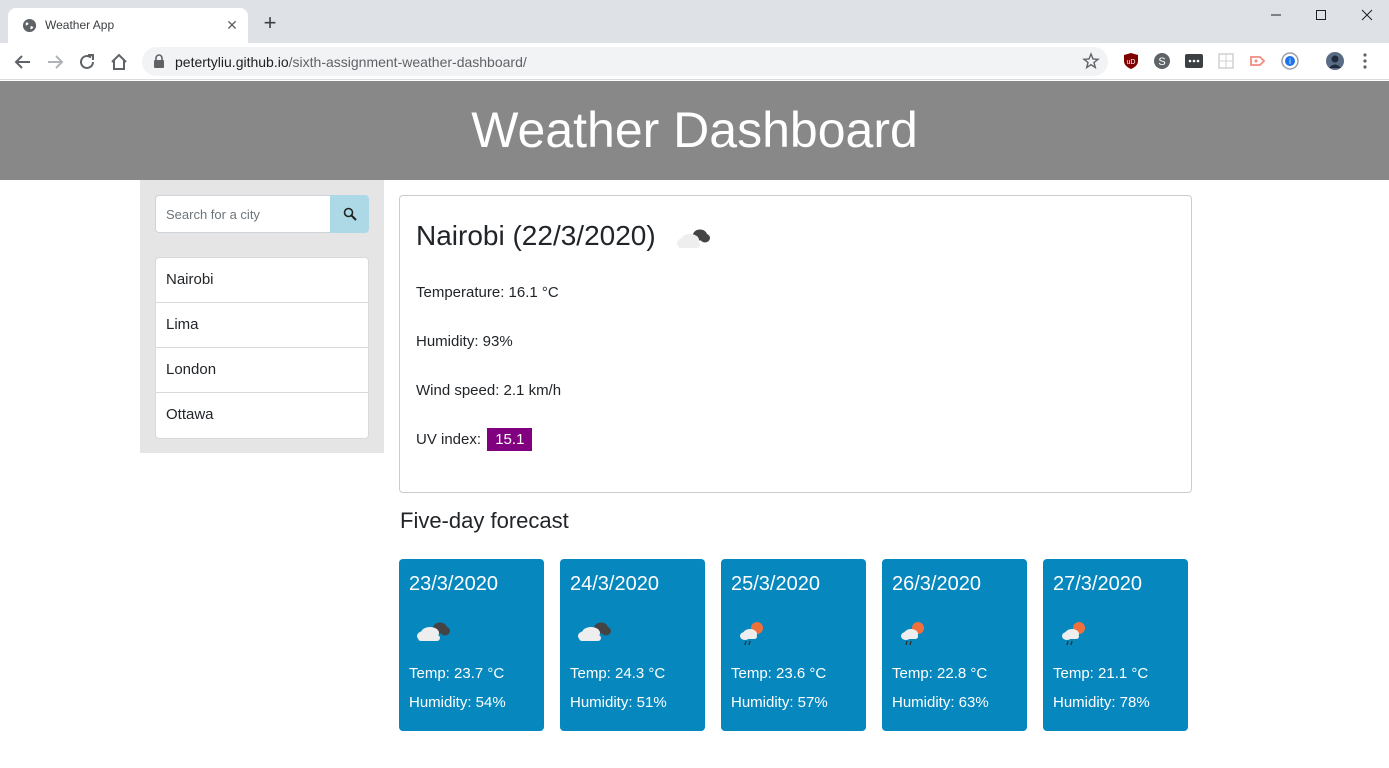  Describe the element at coordinates (471, 645) in the screenshot. I see `forecast-card: 23/3/2020 Temp: 23.7 °C Humidity: 54%` at that location.